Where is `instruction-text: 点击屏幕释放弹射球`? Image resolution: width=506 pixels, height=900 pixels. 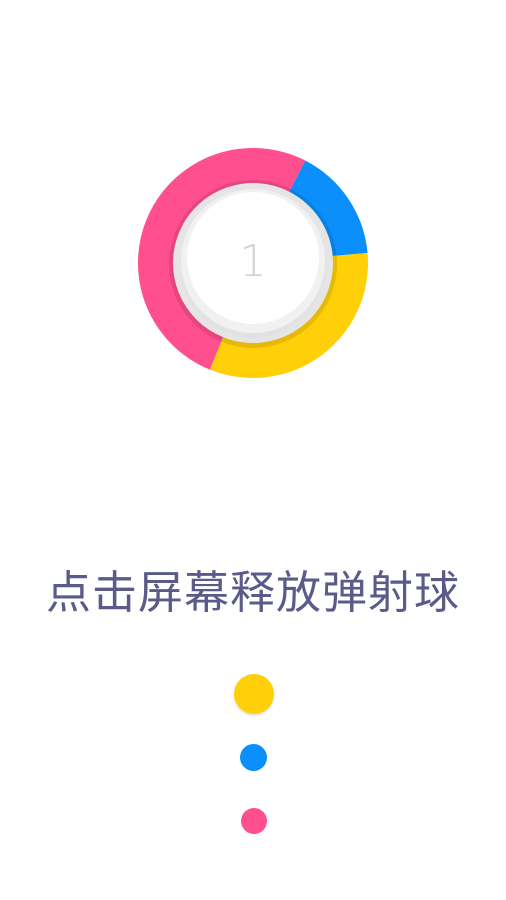 instruction-text: 点击屏幕释放弹射球 is located at coordinates (252, 592).